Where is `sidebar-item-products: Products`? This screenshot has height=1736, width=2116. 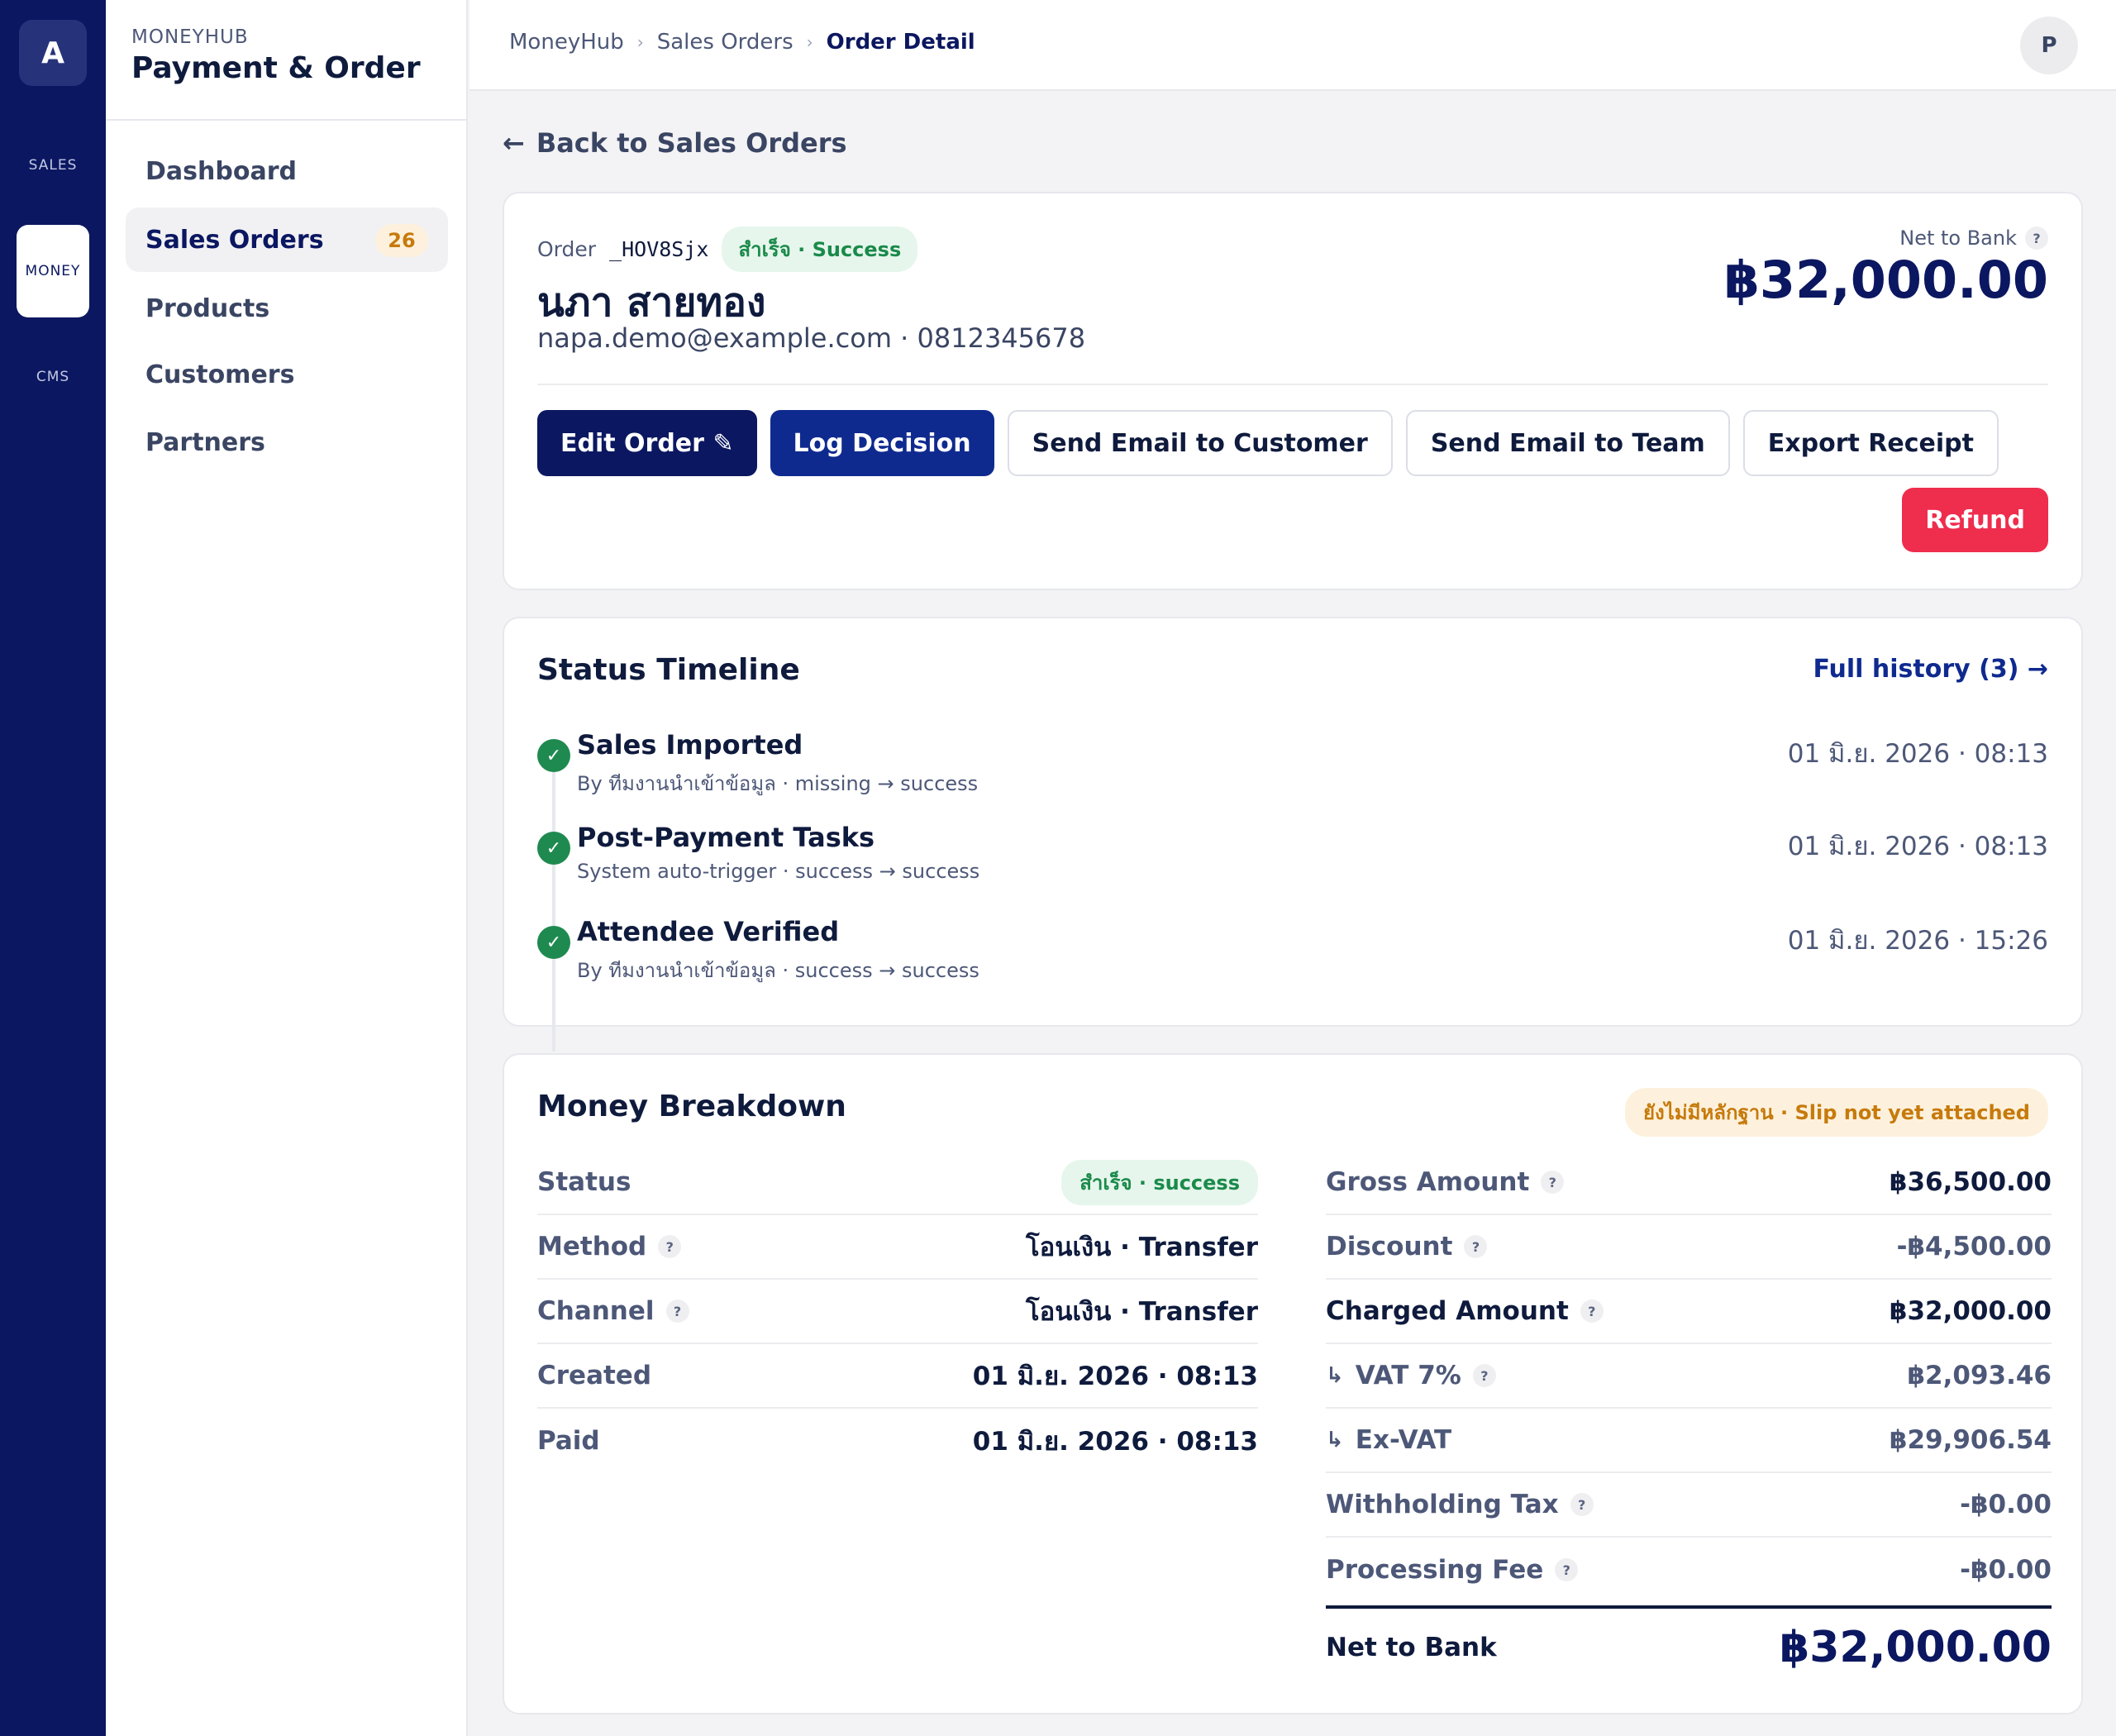 sidebar-item-products: Products is located at coordinates (287, 308).